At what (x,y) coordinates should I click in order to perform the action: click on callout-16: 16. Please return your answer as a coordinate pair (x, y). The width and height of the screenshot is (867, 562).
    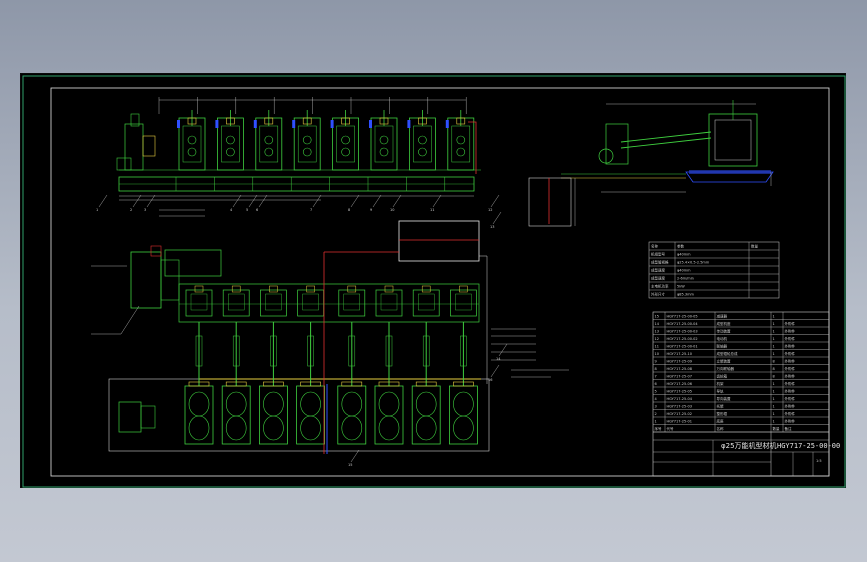
    Looking at the image, I should click on (494, 373).